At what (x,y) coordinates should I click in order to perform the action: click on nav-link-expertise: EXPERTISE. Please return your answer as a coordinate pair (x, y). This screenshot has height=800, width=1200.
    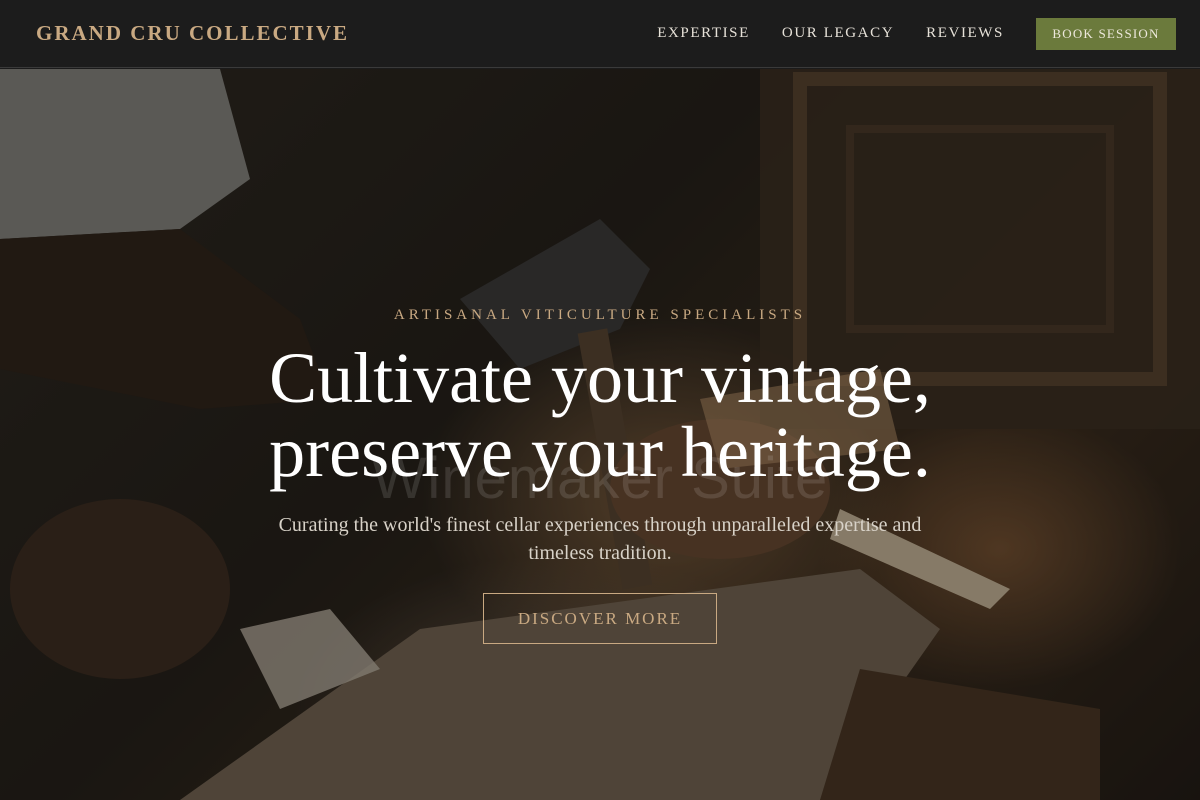
    Looking at the image, I should click on (703, 33).